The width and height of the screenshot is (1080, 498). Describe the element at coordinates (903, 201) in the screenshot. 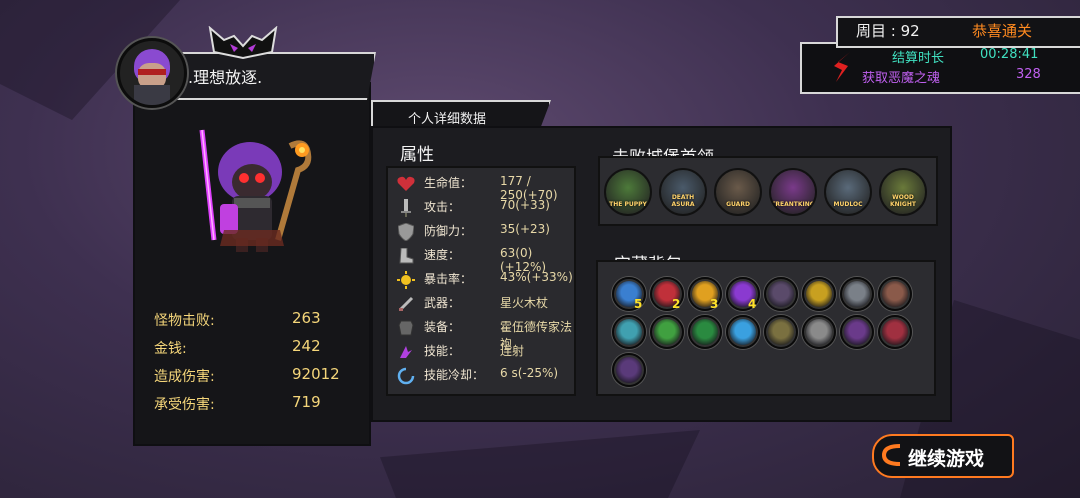

I see `boss-name: WOOD KNIGHT` at that location.